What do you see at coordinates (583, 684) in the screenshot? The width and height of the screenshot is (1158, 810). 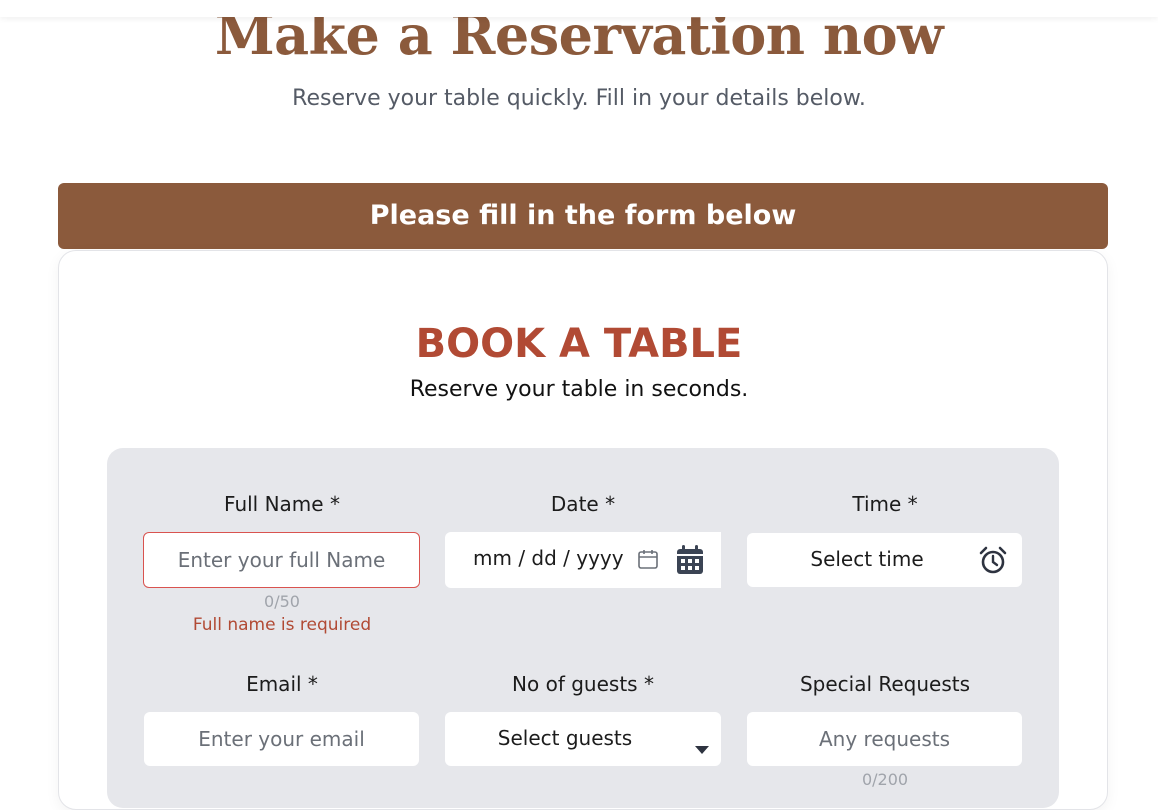 I see `guests-label: No of guests *` at bounding box center [583, 684].